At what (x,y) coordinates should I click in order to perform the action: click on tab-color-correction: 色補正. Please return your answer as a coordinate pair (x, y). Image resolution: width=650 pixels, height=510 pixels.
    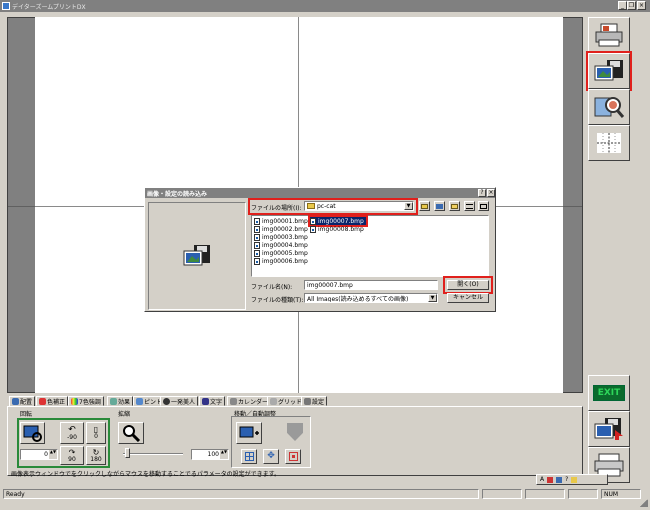
    Looking at the image, I should click on (52, 401).